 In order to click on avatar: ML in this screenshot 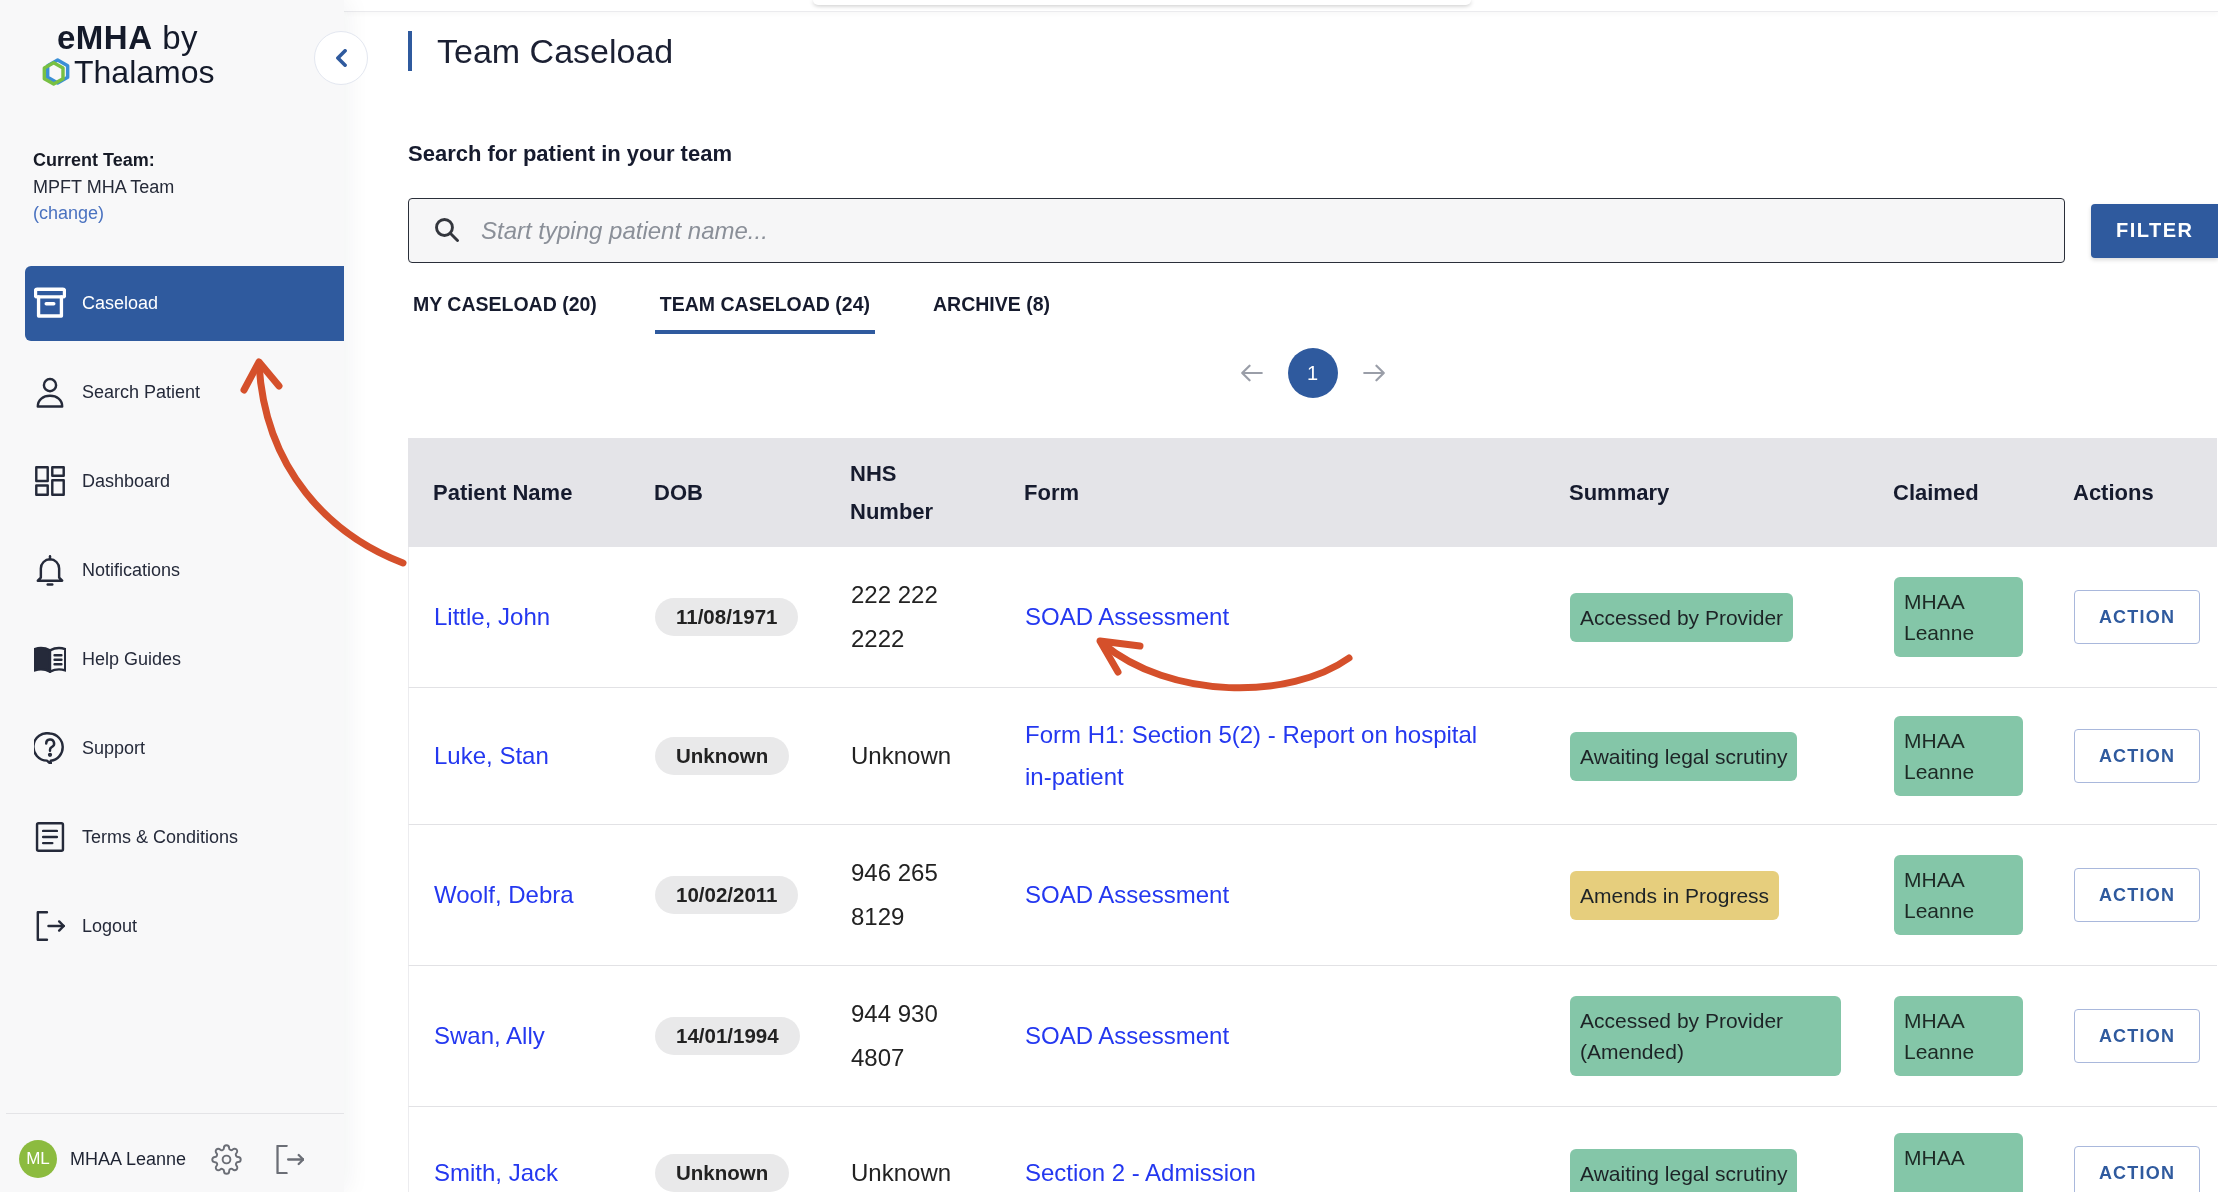, I will do `click(38, 1159)`.